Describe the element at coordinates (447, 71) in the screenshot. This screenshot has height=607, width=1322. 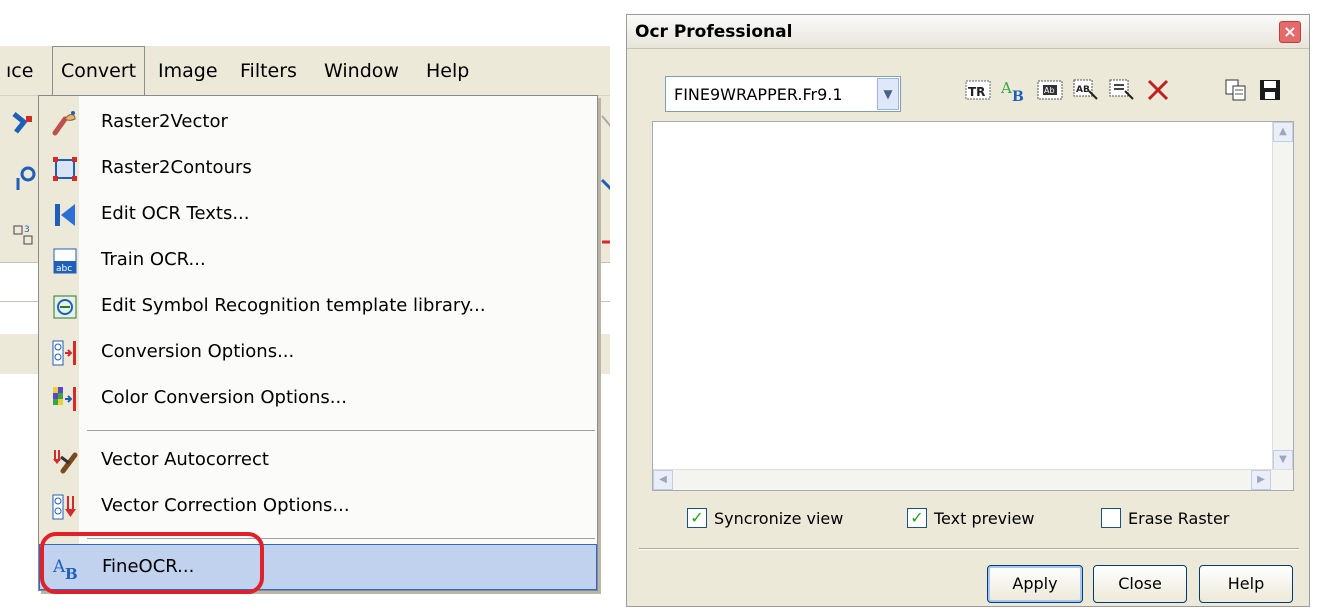
I see `menubar-item-help: Help` at that location.